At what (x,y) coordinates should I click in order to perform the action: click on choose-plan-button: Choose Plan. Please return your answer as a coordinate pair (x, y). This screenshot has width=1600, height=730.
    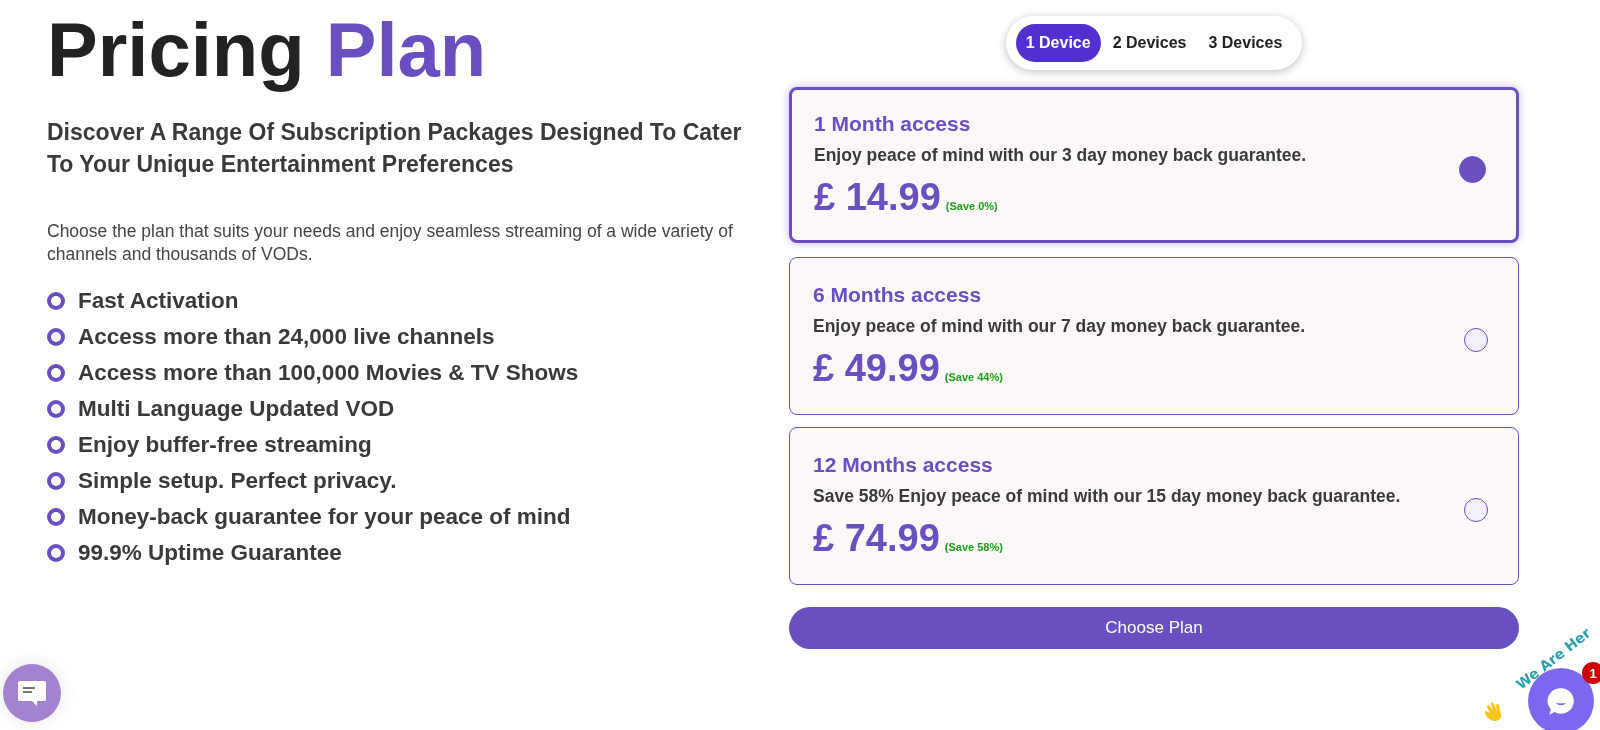
    Looking at the image, I should click on (1154, 628).